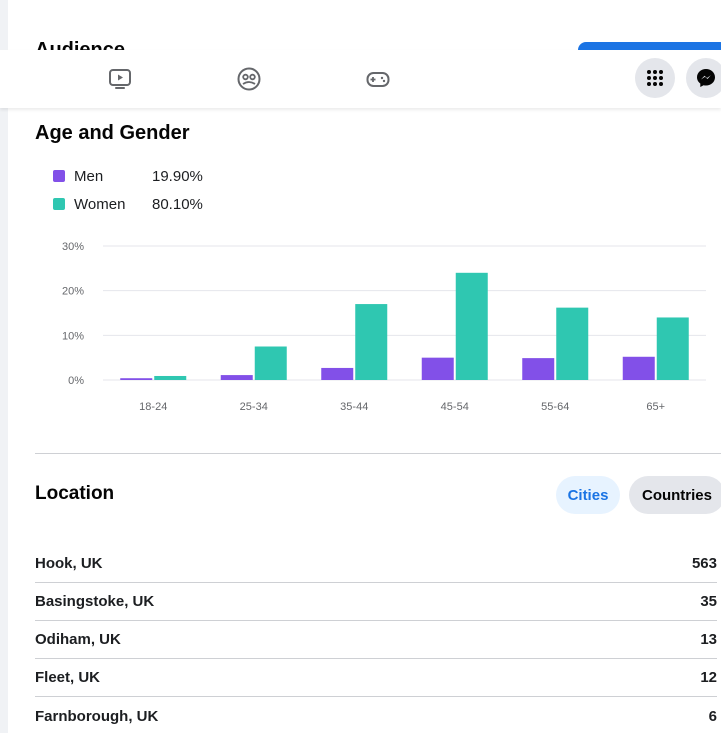  Describe the element at coordinates (360, 79) in the screenshot. I see `top-navbar` at that location.